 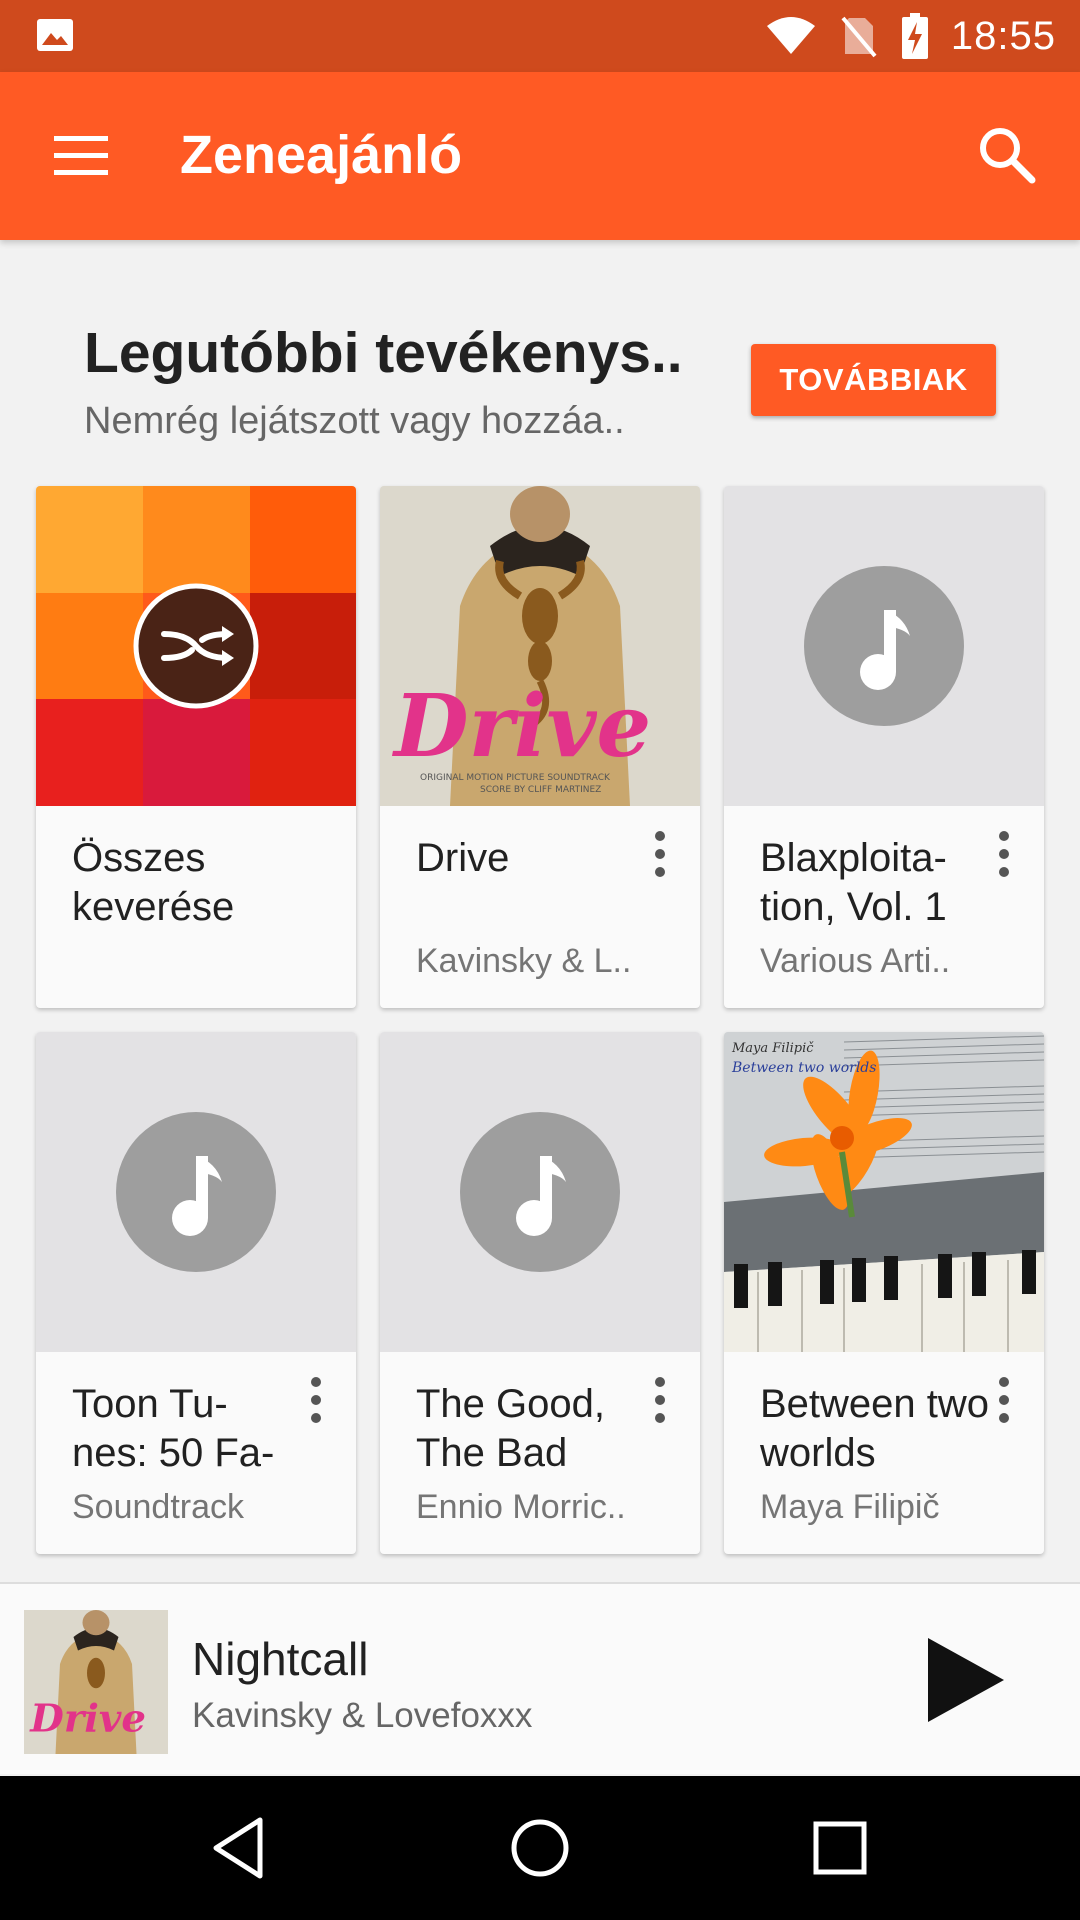 What do you see at coordinates (383, 353) in the screenshot?
I see `section-title: Legutóbbi tevékenys..` at bounding box center [383, 353].